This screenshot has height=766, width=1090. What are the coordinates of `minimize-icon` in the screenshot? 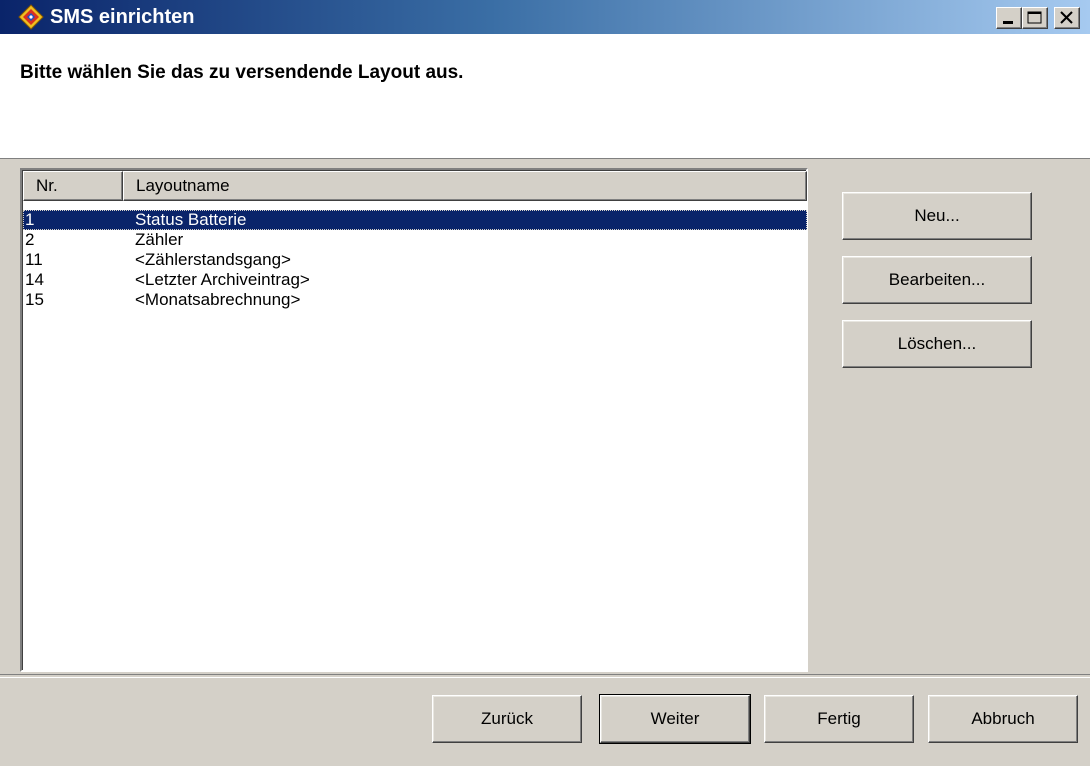 It's located at (1008, 22).